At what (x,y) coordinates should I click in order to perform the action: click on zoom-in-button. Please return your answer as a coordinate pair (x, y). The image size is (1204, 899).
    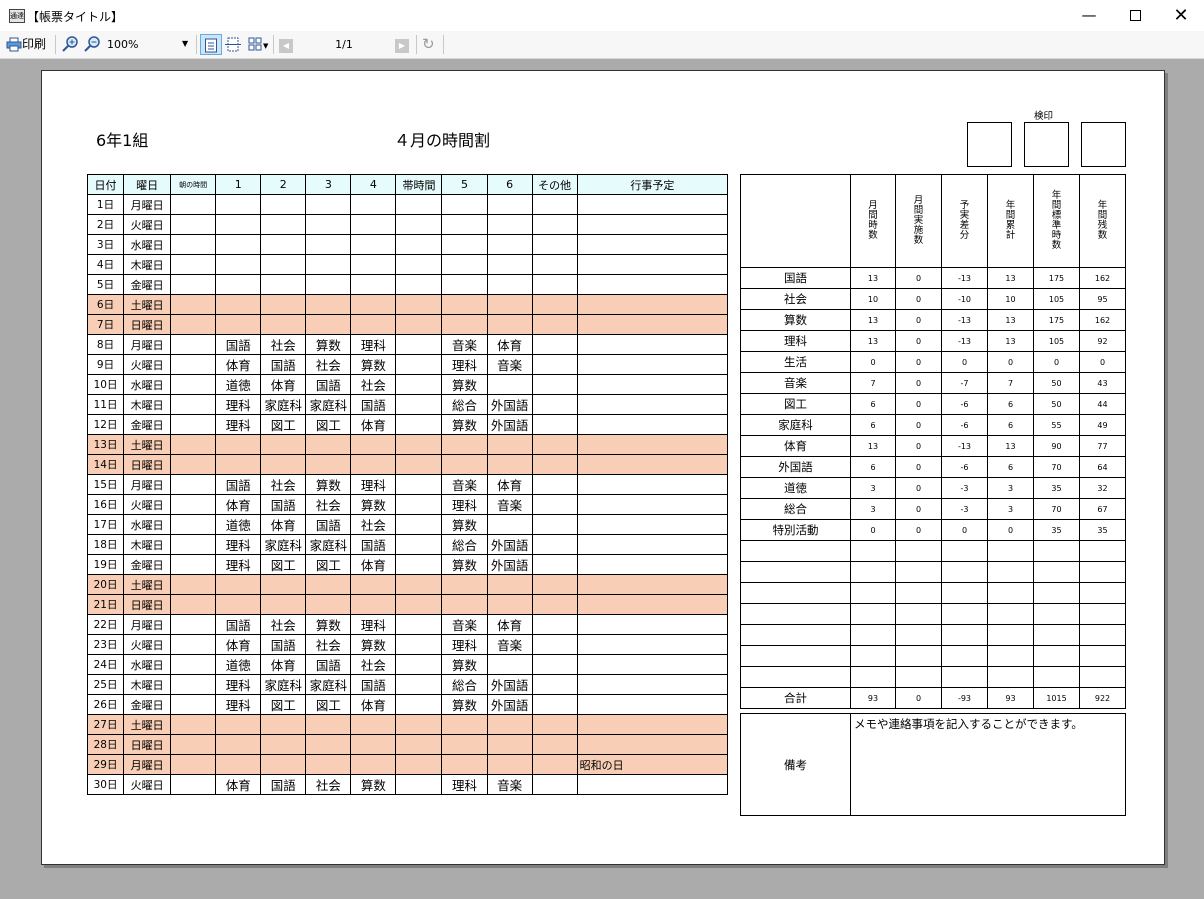
    Looking at the image, I should click on (70, 44).